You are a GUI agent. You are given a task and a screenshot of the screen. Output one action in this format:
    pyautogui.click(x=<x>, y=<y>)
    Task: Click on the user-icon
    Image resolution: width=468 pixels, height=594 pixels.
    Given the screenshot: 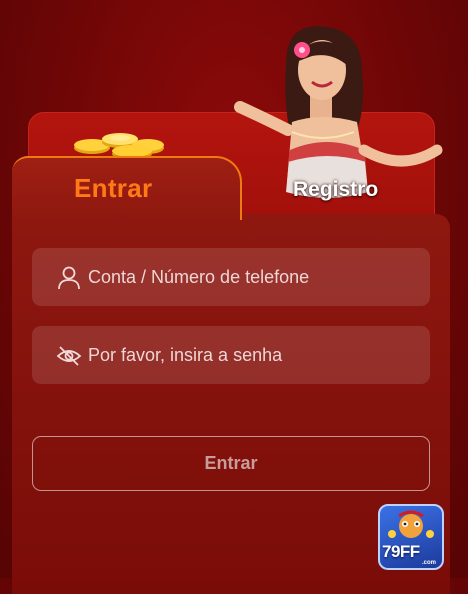 What is the action you would take?
    pyautogui.click(x=69, y=278)
    